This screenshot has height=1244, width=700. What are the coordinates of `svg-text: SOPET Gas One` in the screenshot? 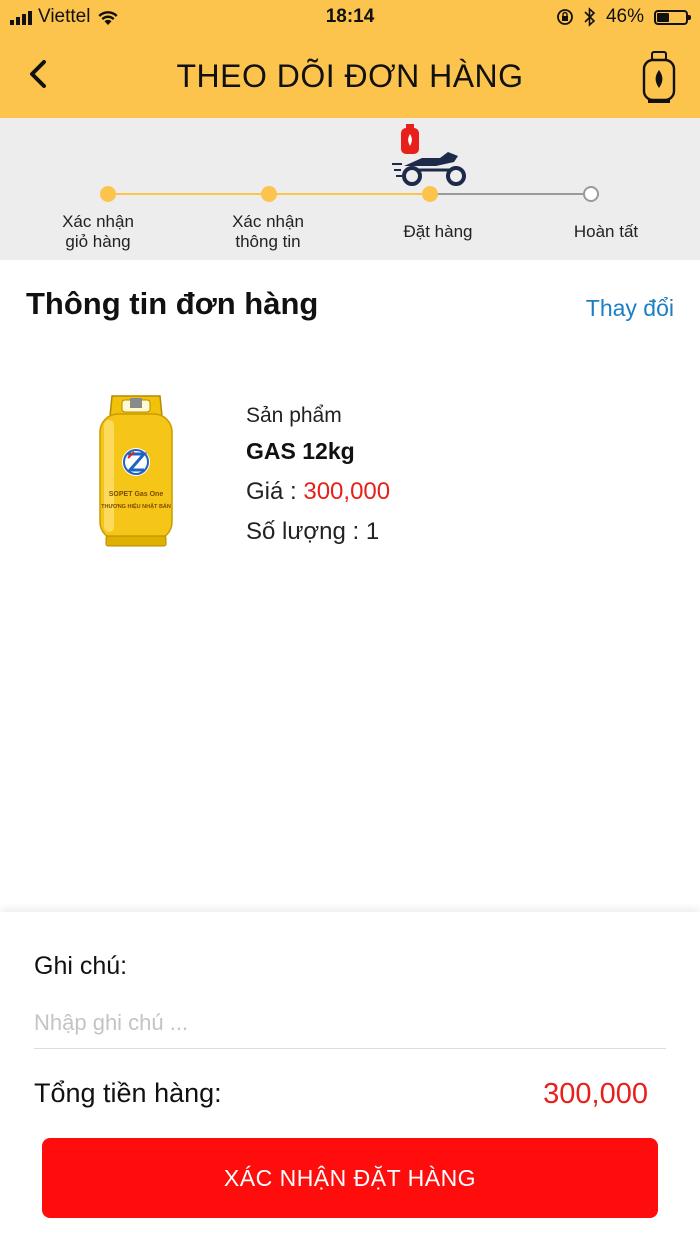 It's located at (136, 494).